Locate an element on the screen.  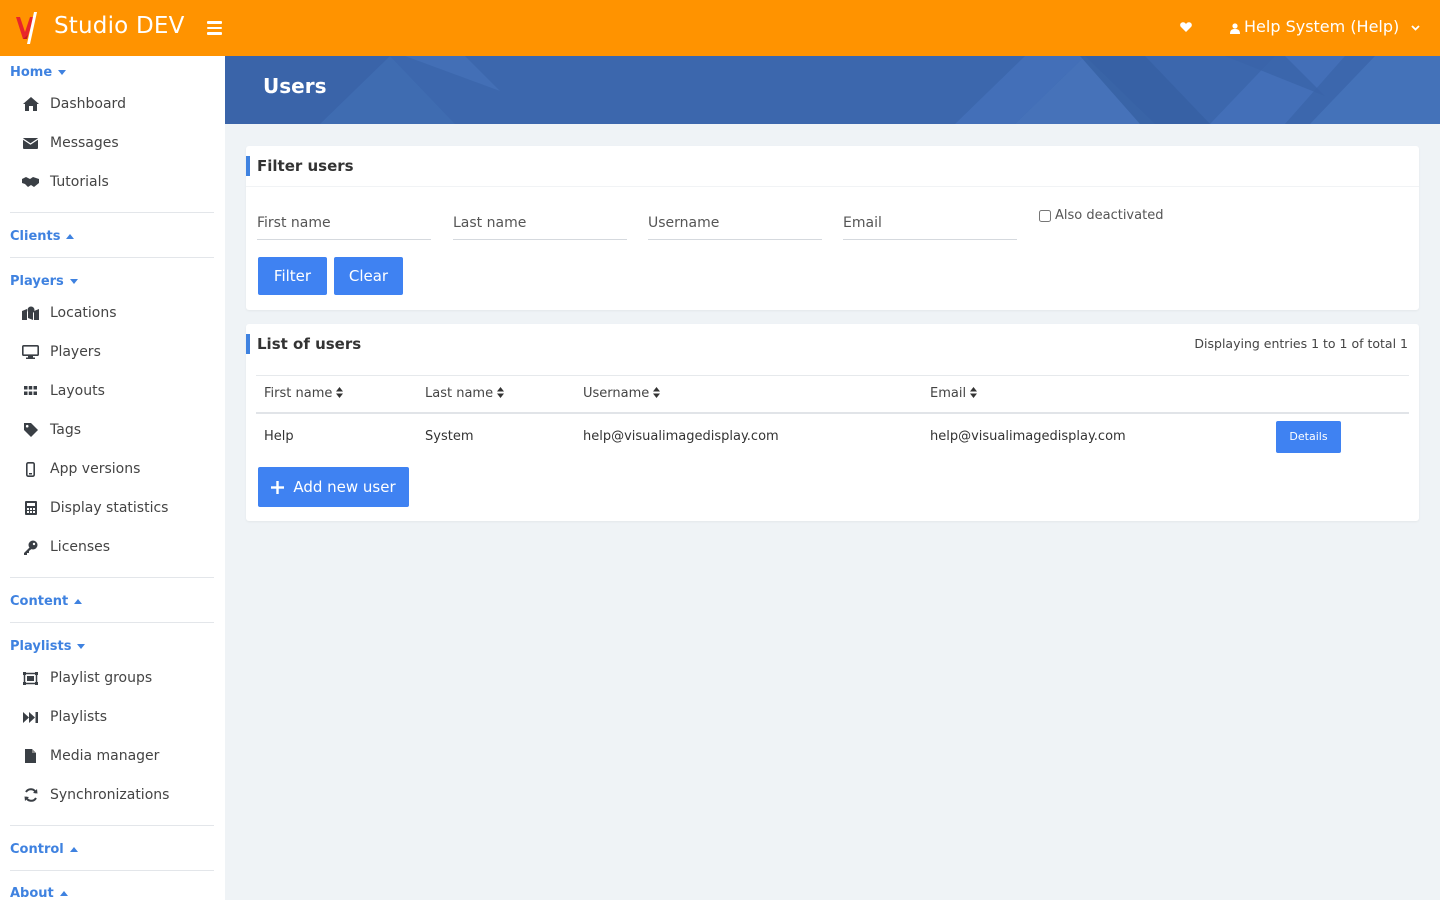
add-new-user-button: Add new user is located at coordinates (333, 487).